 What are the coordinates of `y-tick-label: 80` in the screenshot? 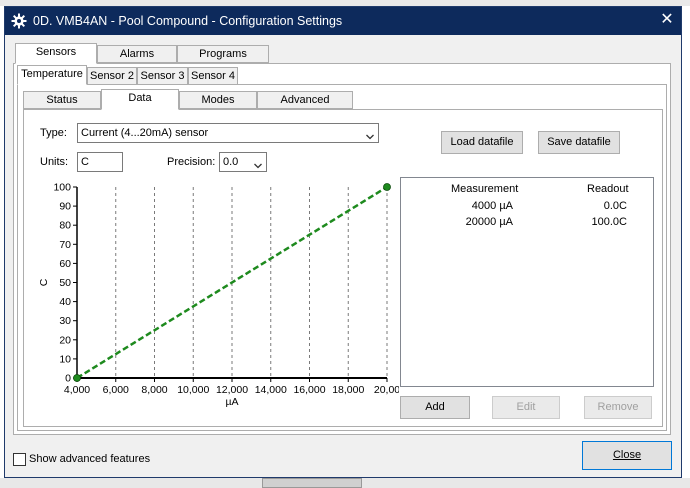 It's located at (65, 226).